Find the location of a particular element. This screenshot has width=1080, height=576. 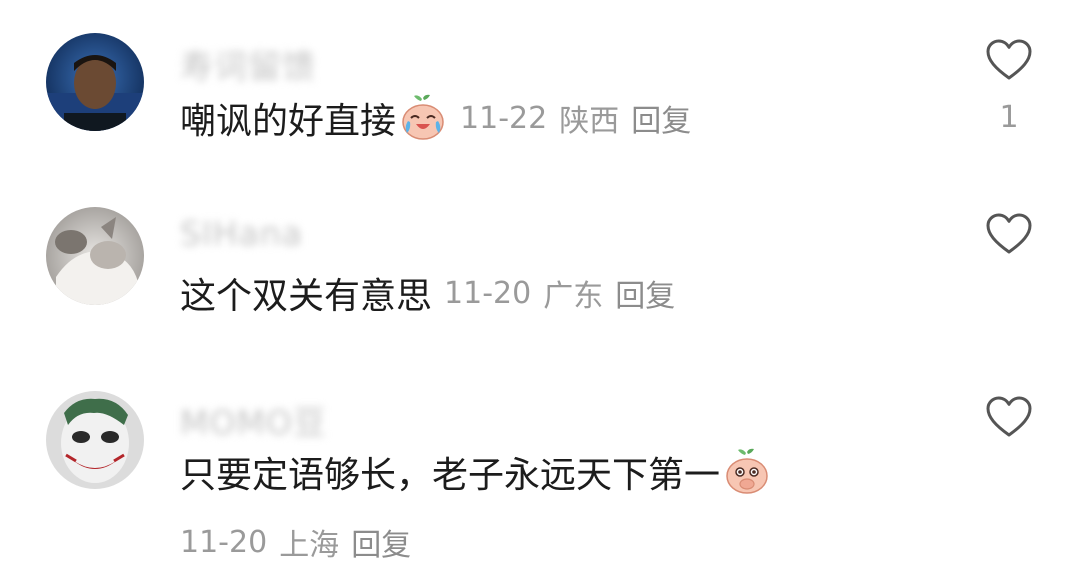

username: 寿词留馈 is located at coordinates (248, 64).